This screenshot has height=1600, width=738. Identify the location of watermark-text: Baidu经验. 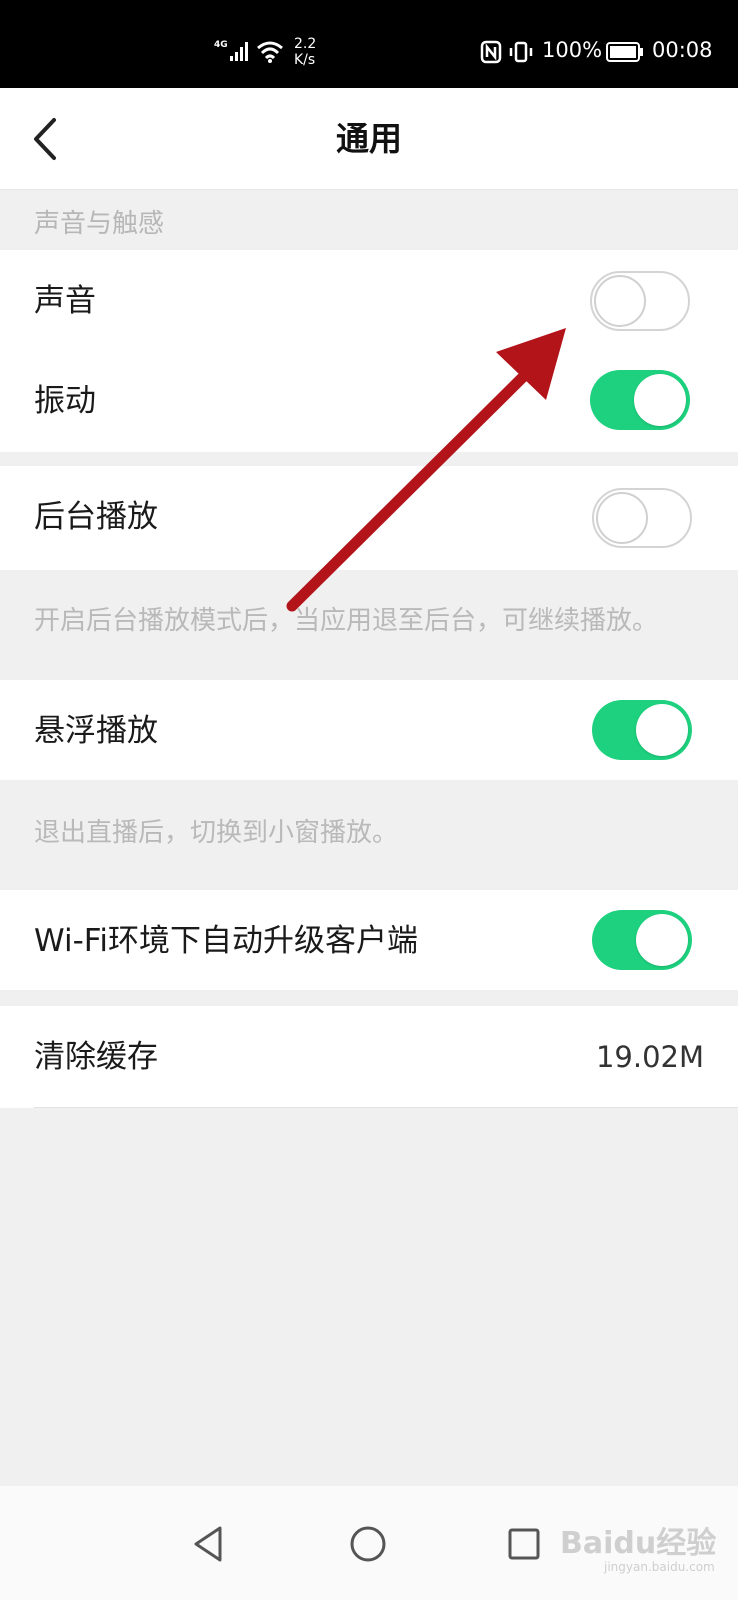
(638, 1543).